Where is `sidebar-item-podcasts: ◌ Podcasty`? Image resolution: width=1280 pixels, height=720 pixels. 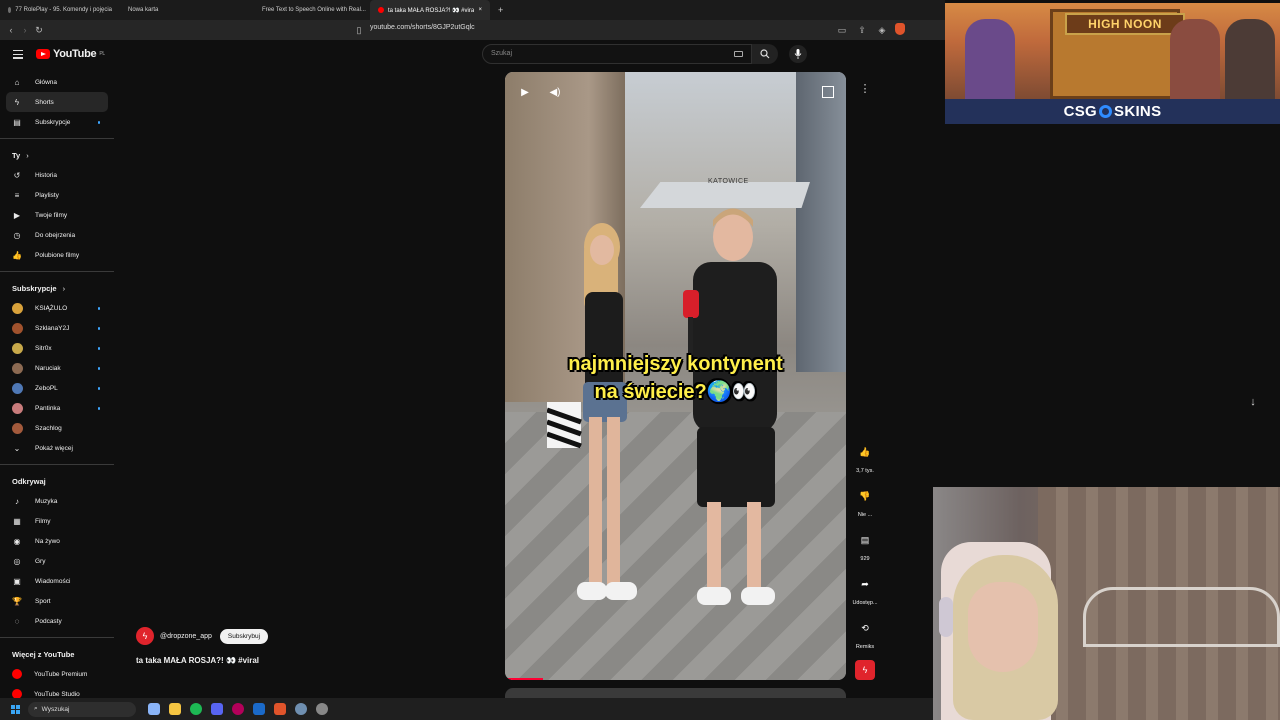
sidebar-item-podcasts: ◌ Podcasty is located at coordinates (58, 621).